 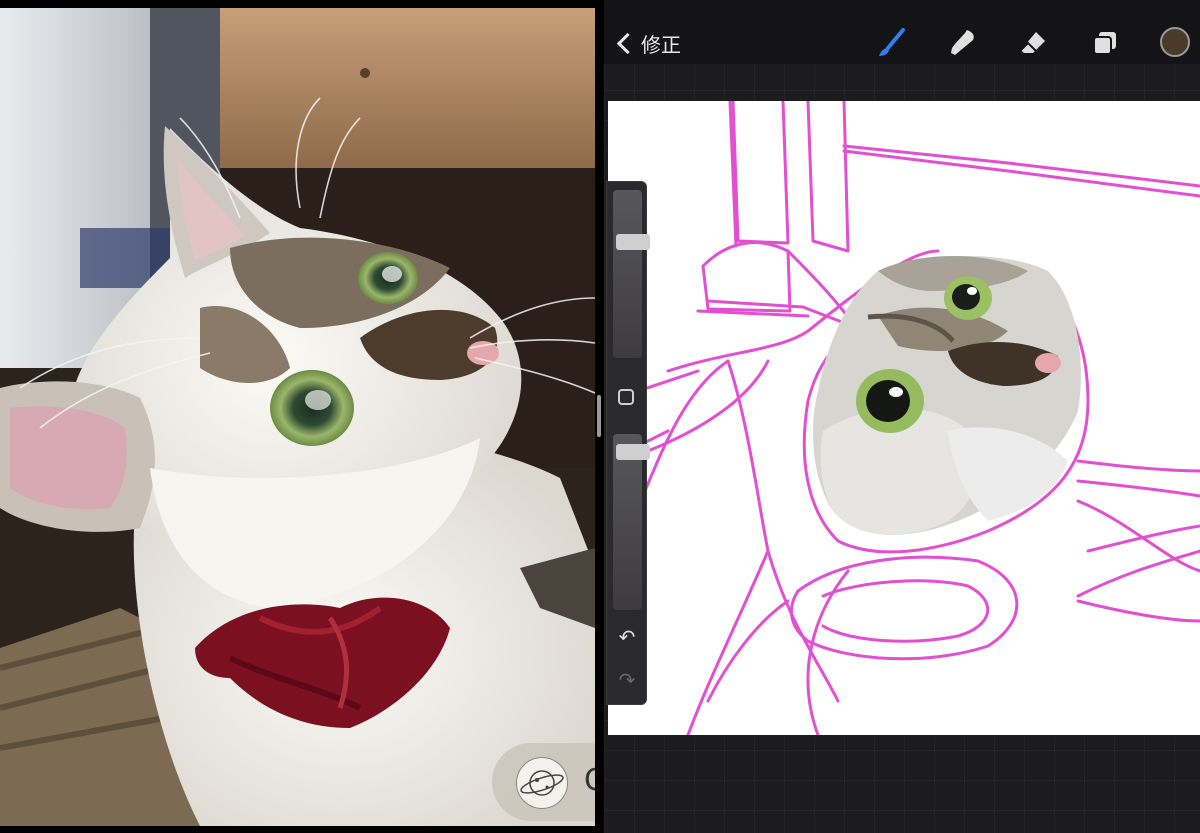 I want to click on planet-sketch-icon, so click(x=542, y=783).